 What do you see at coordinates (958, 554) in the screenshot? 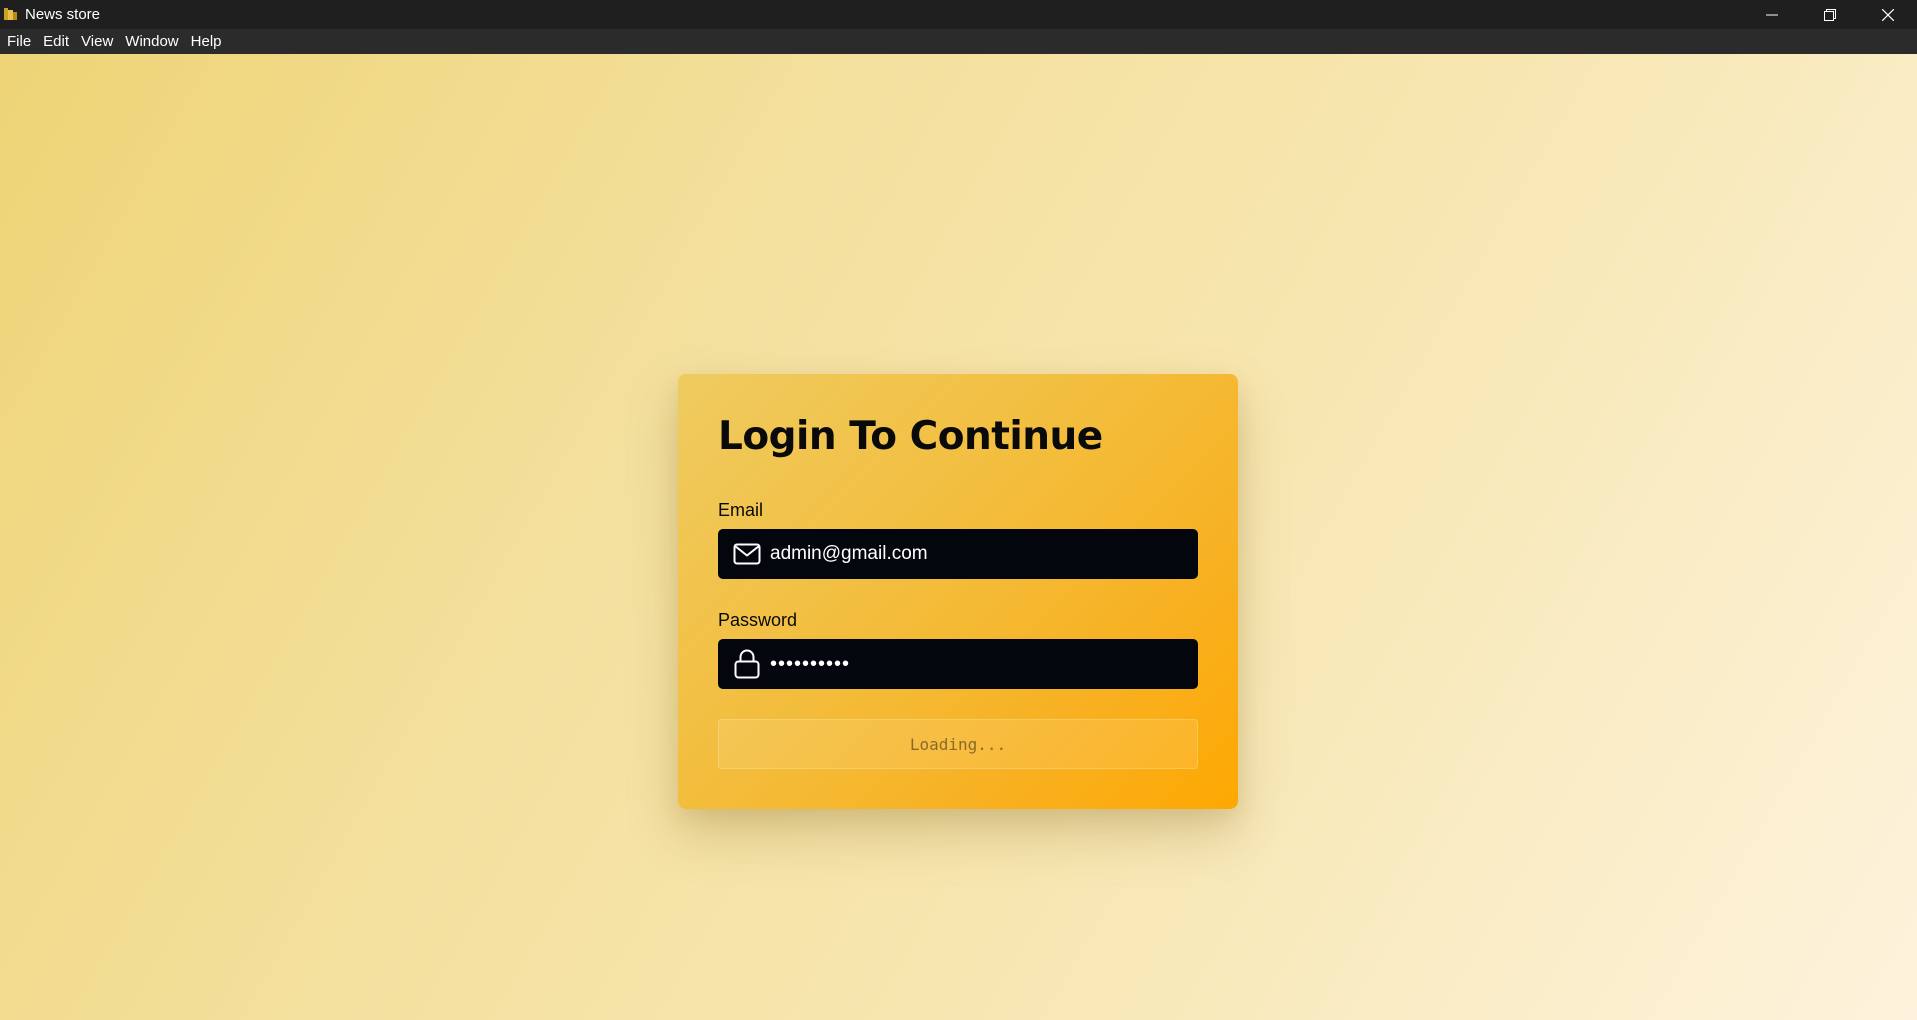
I see `email-field: admin@gmail.com` at bounding box center [958, 554].